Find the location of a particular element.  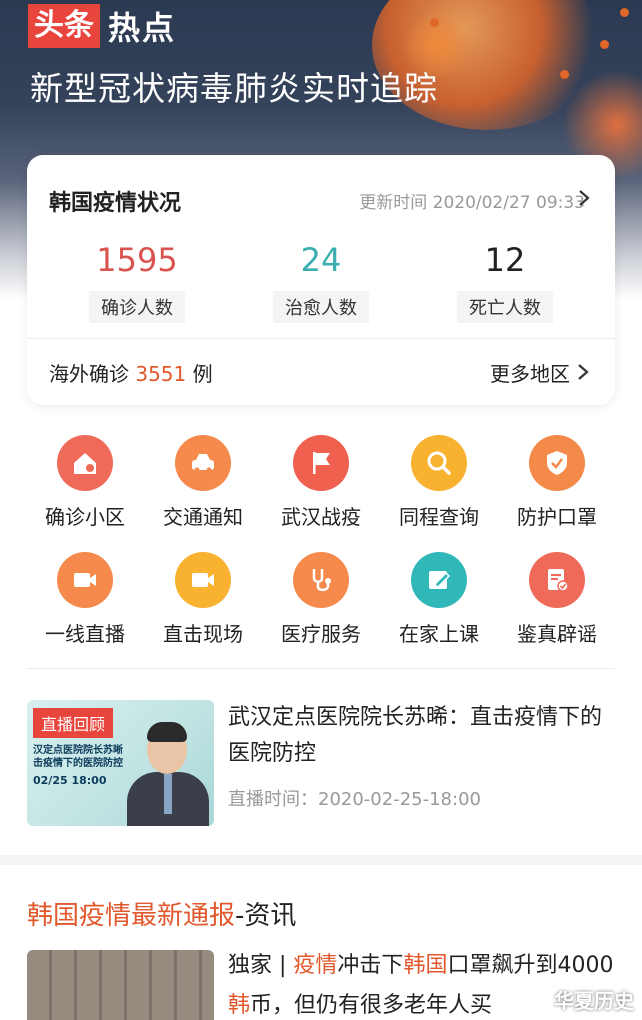

stat-cured: 24 治愈人数 is located at coordinates (321, 281).